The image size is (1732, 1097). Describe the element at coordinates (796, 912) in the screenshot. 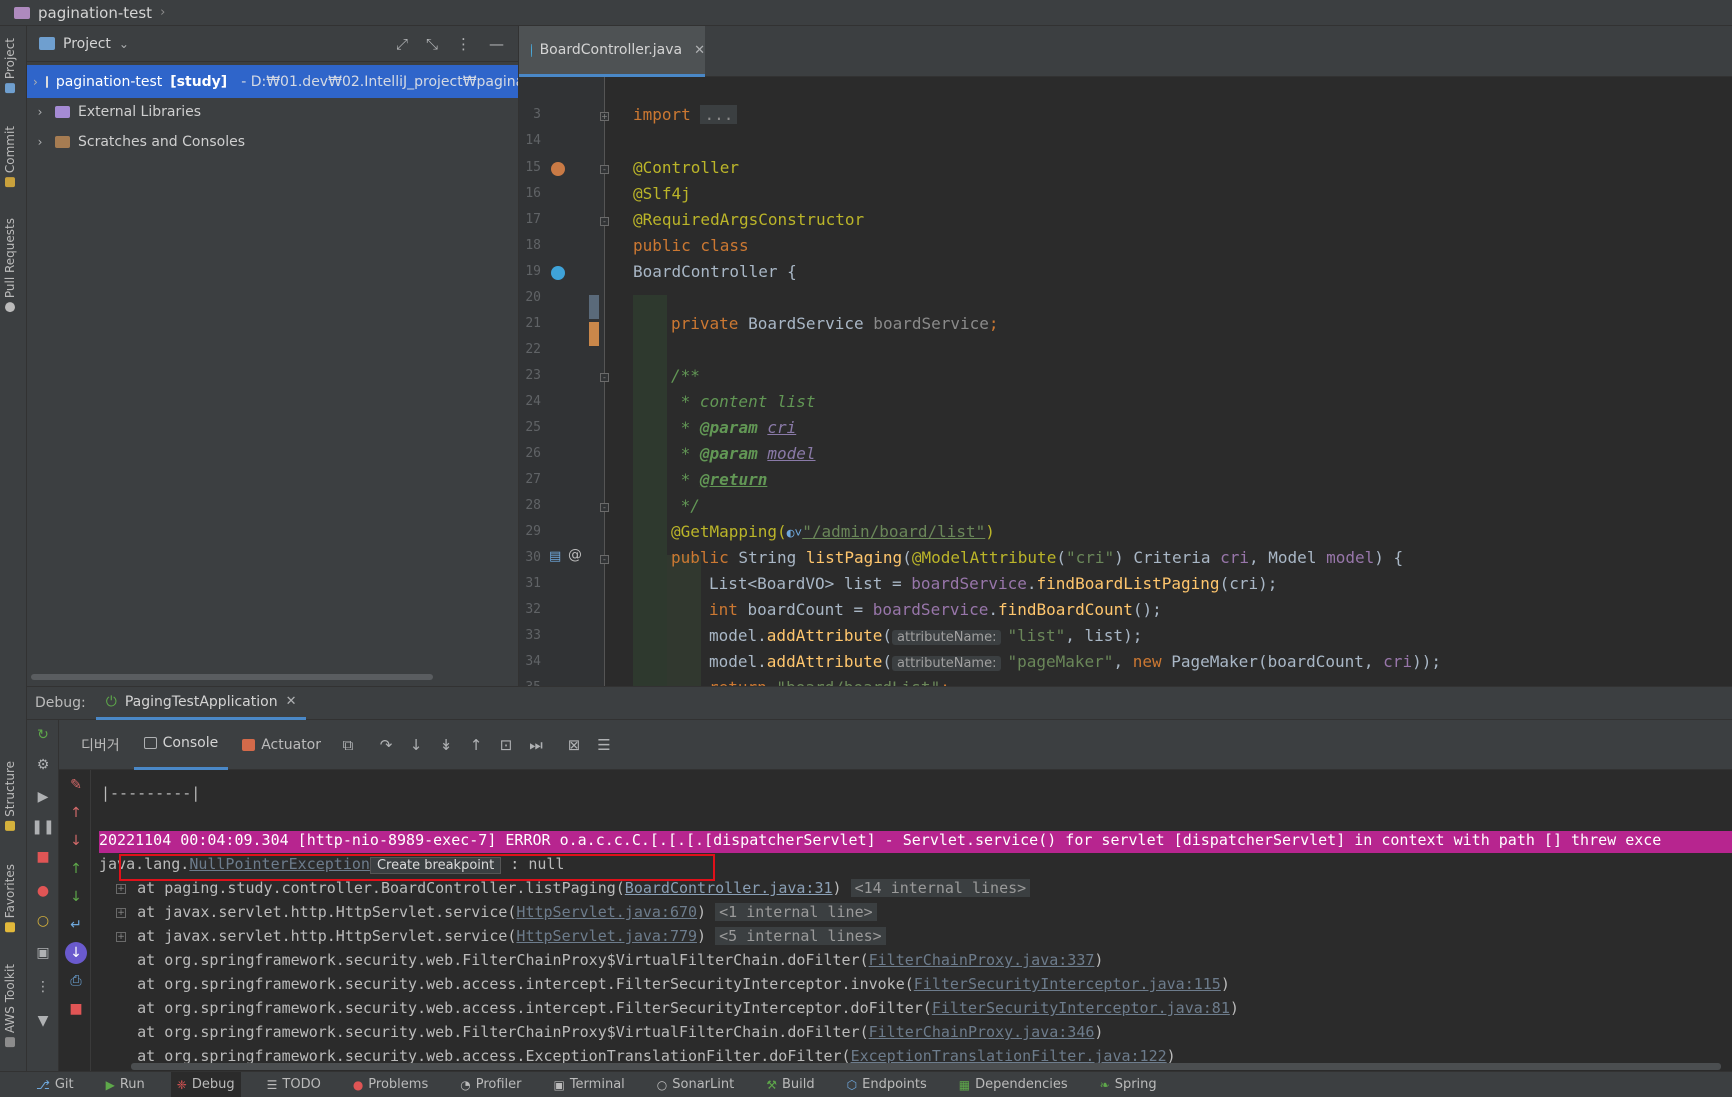

I see `internal-lines-fold: <1 internal line>` at that location.